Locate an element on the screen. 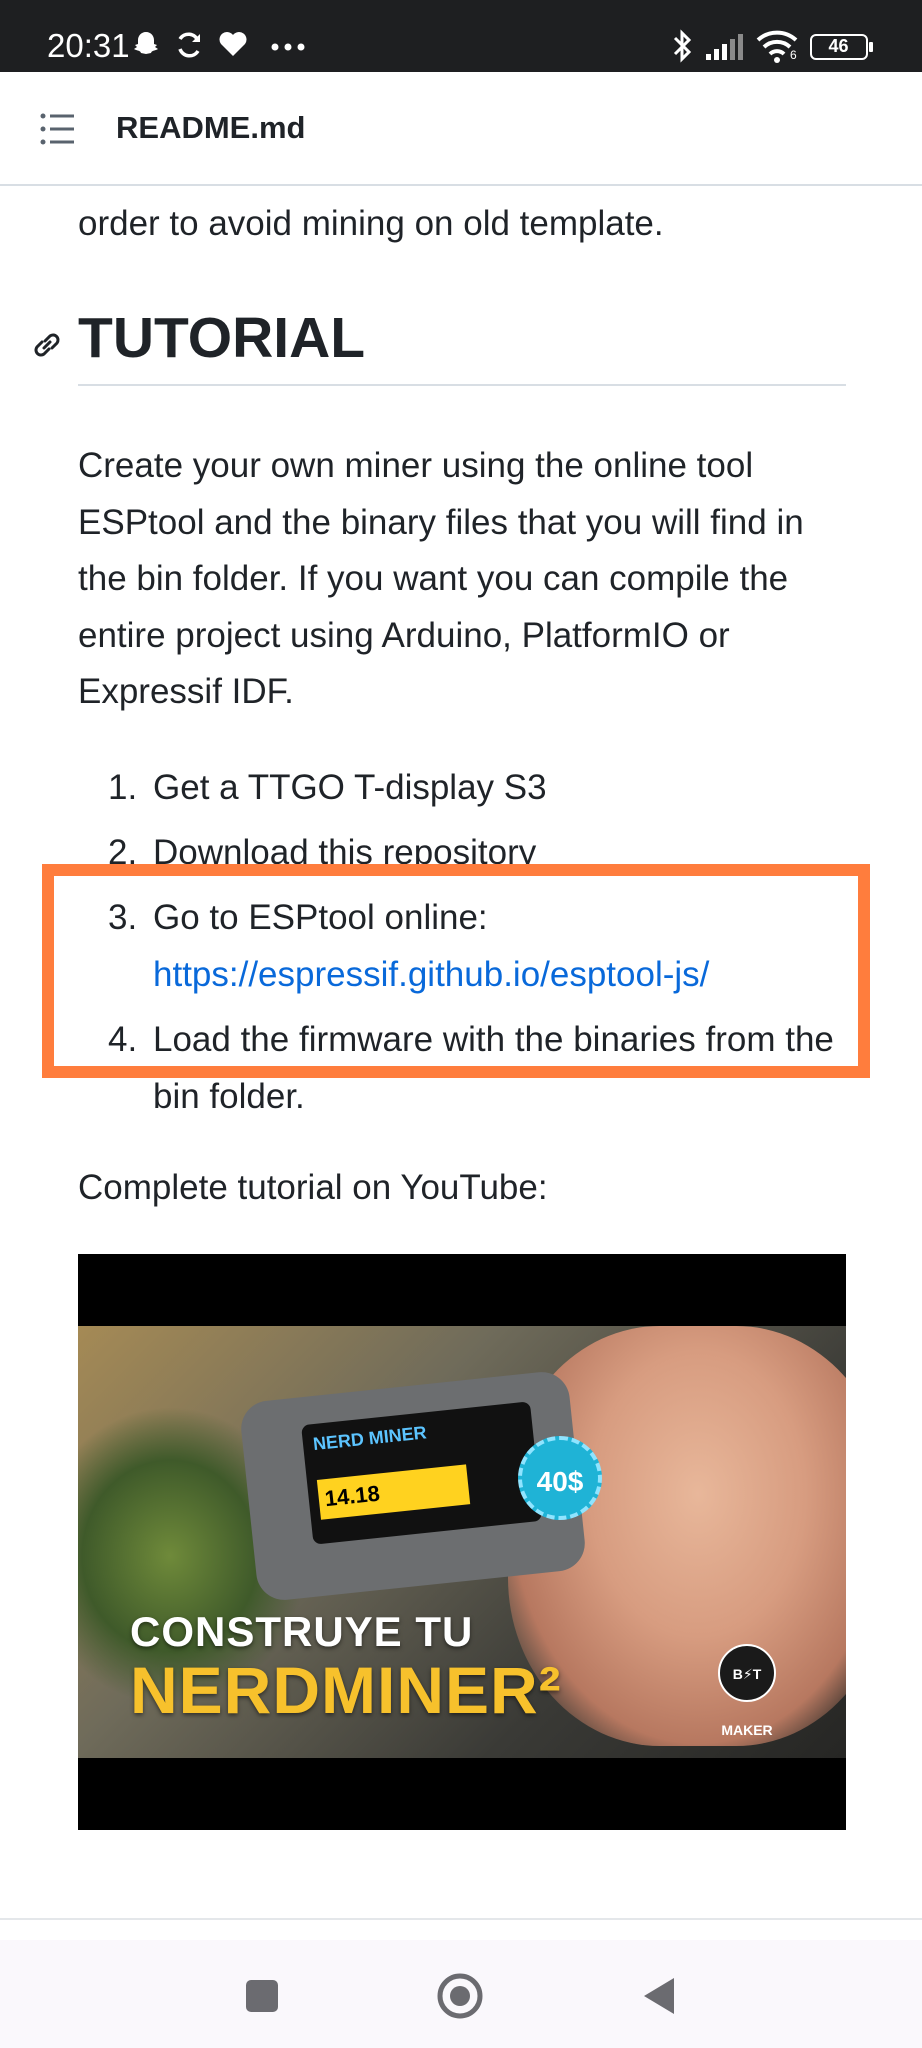 This screenshot has width=922, height=2048. battery-level: 46 is located at coordinates (838, 46).